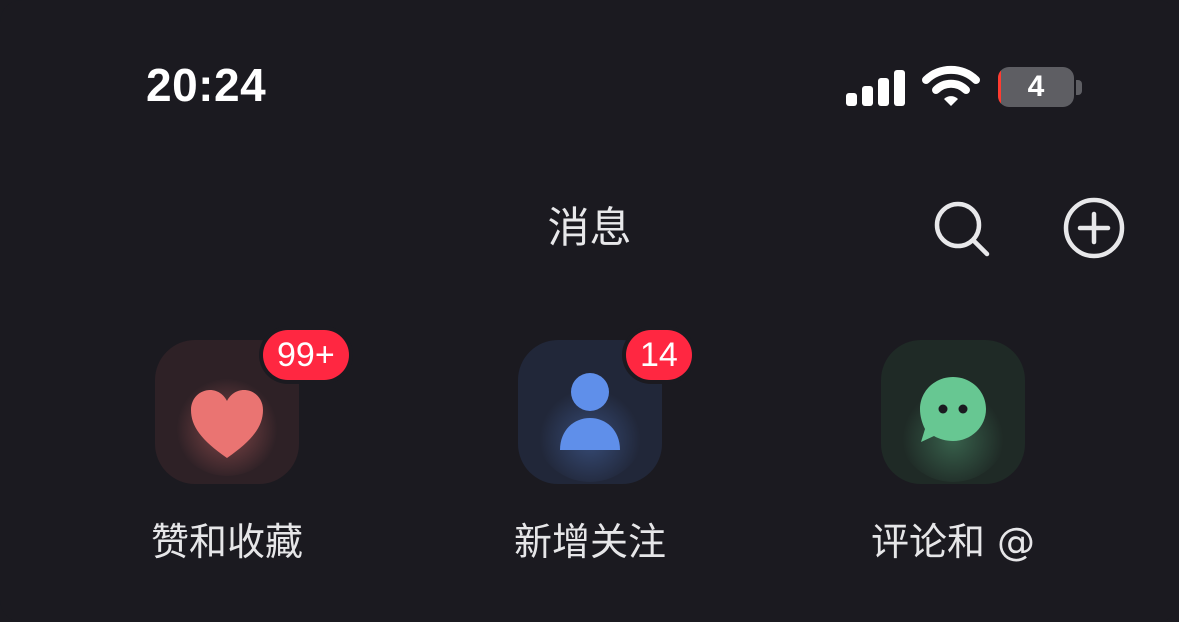 This screenshot has width=1179, height=622. I want to click on chat-bubble-icon, so click(953, 426).